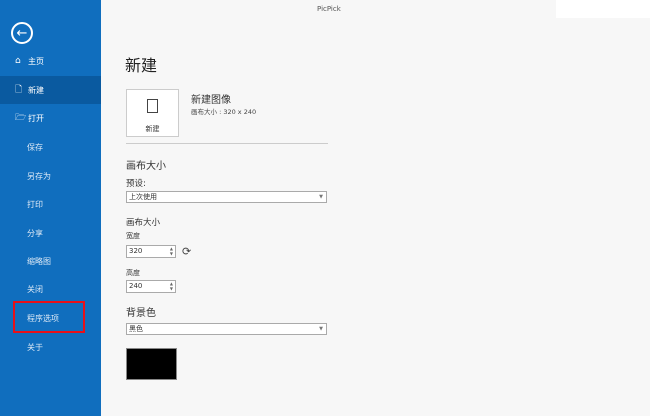  I want to click on sidebar-item-home: ⌂ 主页, so click(50, 61).